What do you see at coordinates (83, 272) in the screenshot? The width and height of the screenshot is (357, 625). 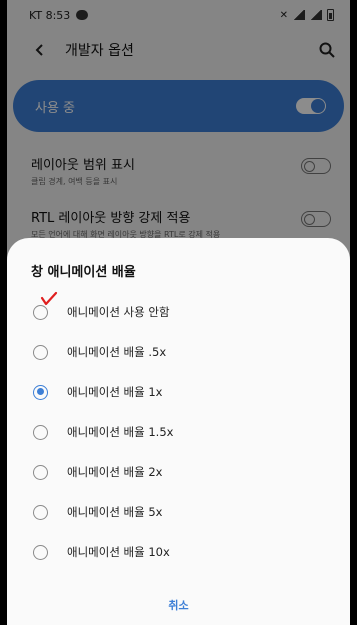 I see `dialog-title: 창 애니메이션 배율` at bounding box center [83, 272].